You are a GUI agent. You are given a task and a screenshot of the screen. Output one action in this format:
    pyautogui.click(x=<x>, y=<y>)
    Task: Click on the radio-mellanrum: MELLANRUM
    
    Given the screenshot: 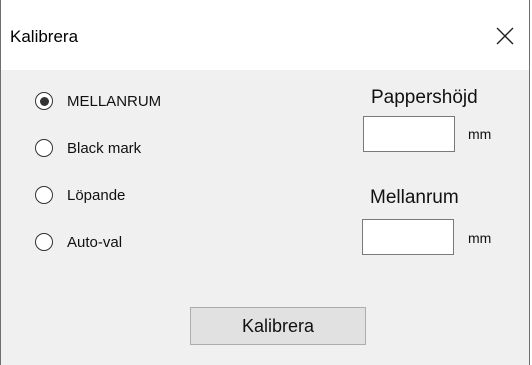 What is the action you would take?
    pyautogui.click(x=98, y=101)
    